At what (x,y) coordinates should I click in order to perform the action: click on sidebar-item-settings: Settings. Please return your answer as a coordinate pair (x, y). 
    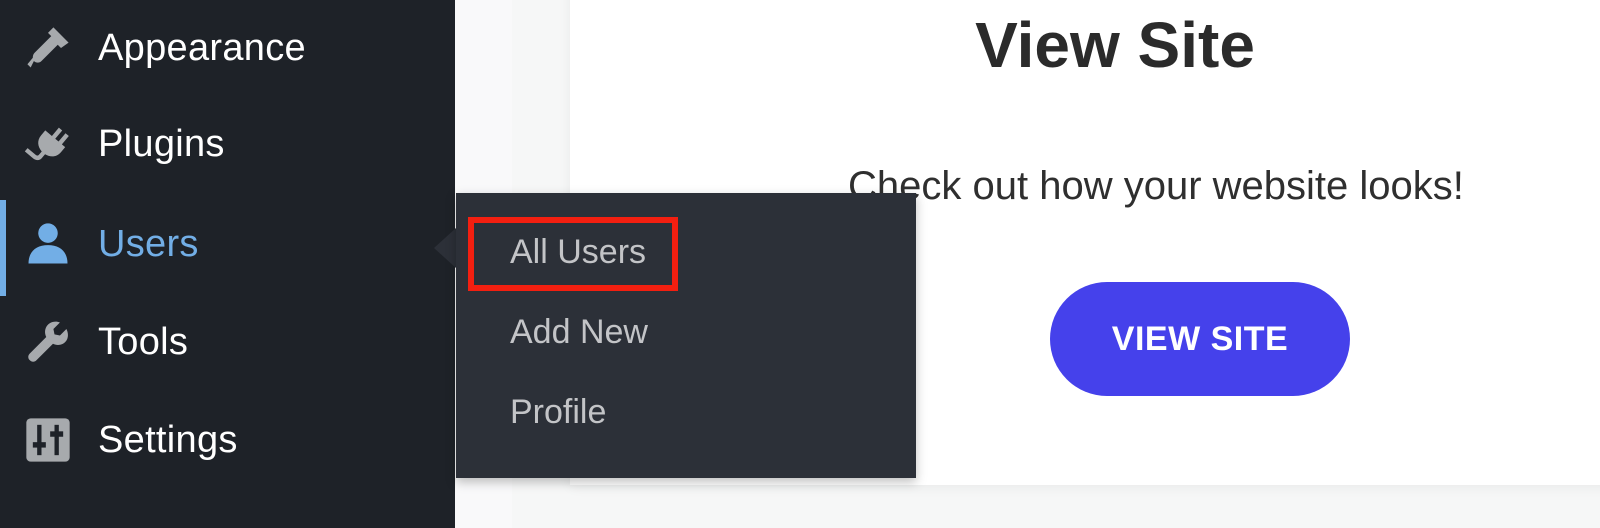
    Looking at the image, I should click on (227, 440).